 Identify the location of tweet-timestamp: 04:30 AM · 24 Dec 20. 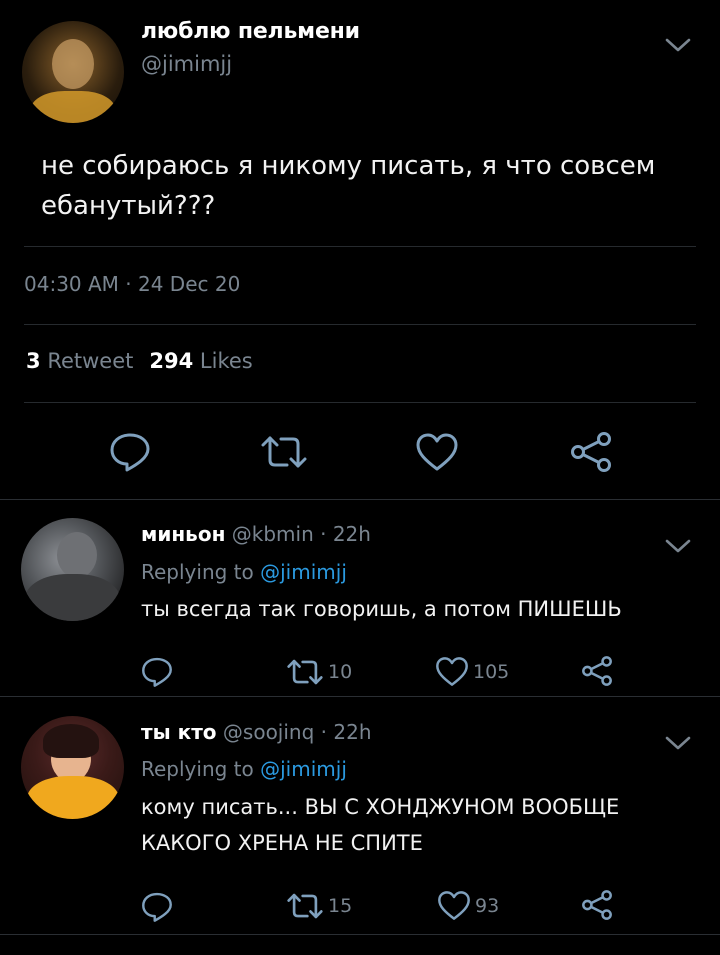
(132, 284).